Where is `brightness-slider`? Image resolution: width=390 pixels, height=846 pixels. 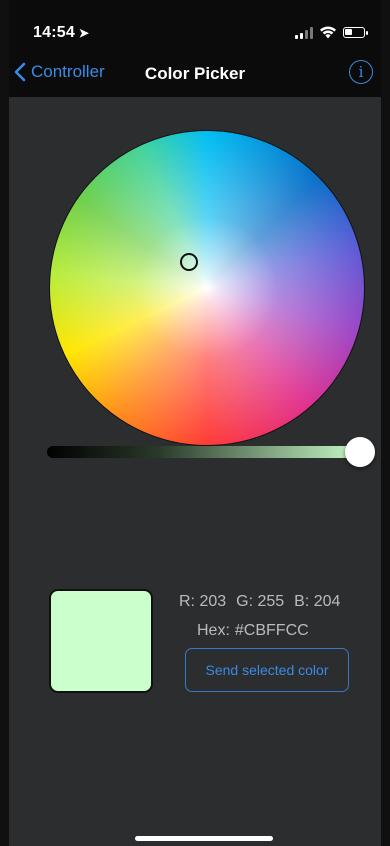
brightness-slider is located at coordinates (211, 452).